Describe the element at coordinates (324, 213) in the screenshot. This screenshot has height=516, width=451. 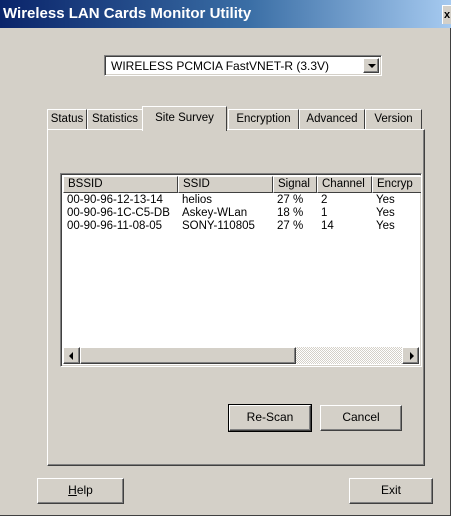
I see `cell-channel: 1` at that location.